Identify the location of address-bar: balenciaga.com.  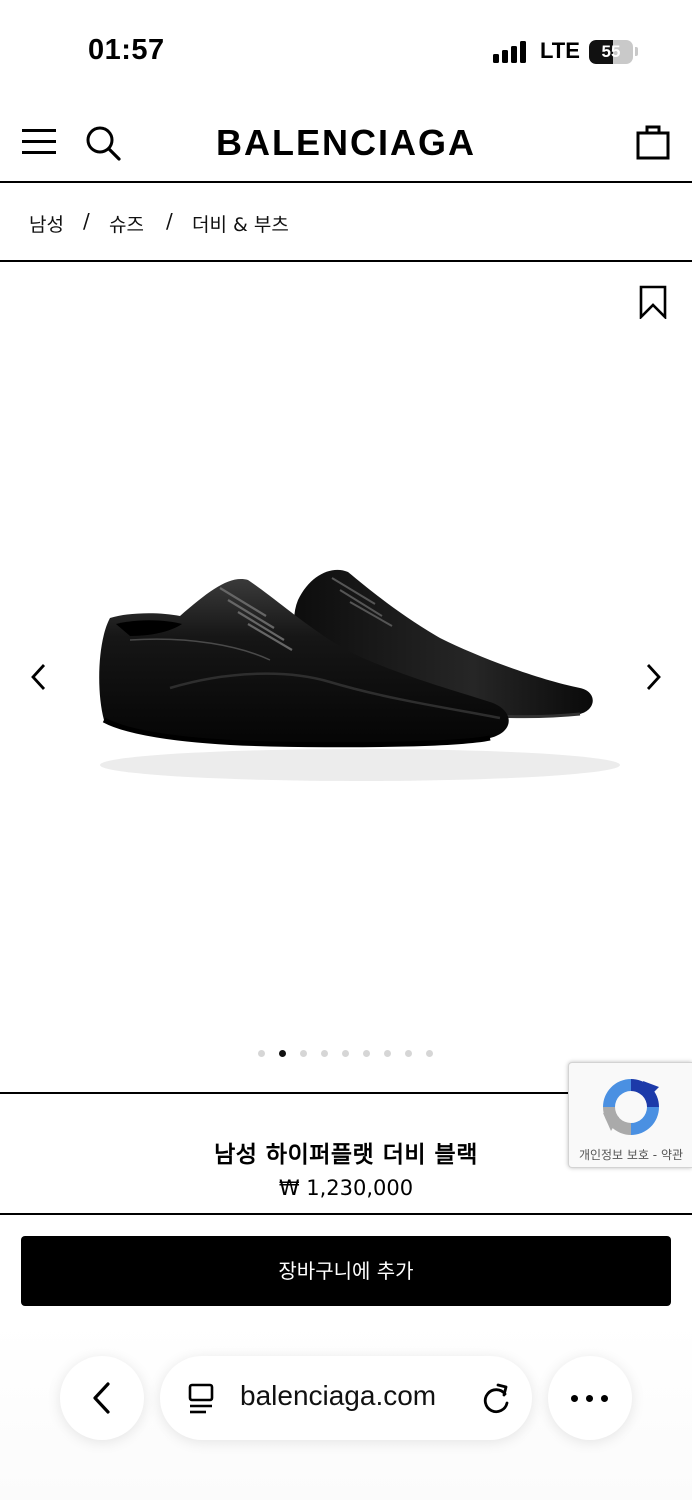
(346, 1398).